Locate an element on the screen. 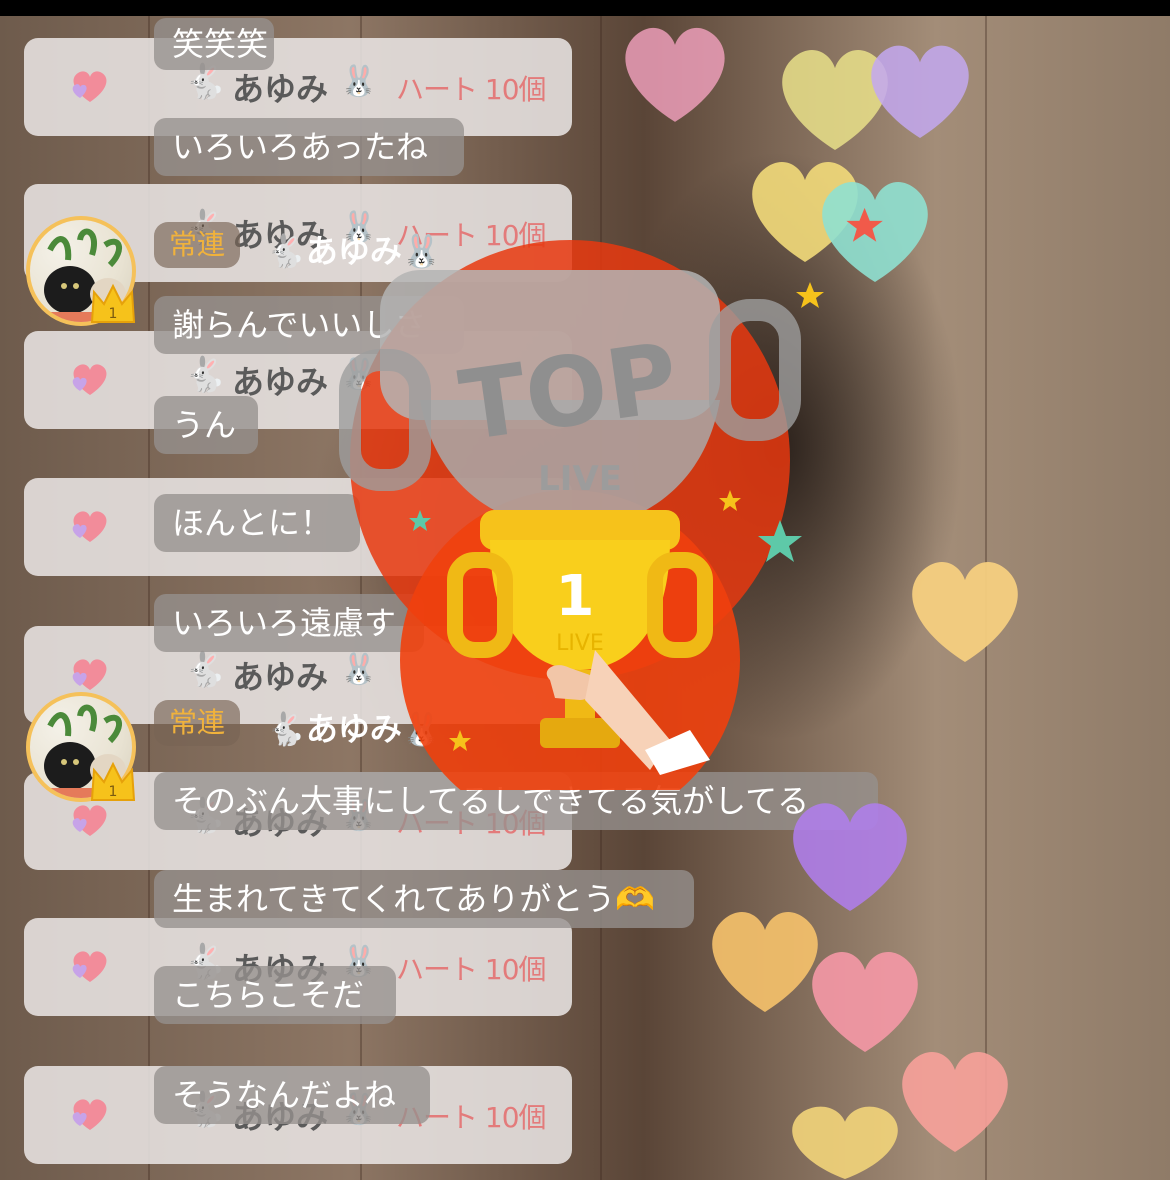 The height and width of the screenshot is (1180, 1170). comment-bubble: いろいろあったね is located at coordinates (309, 147).